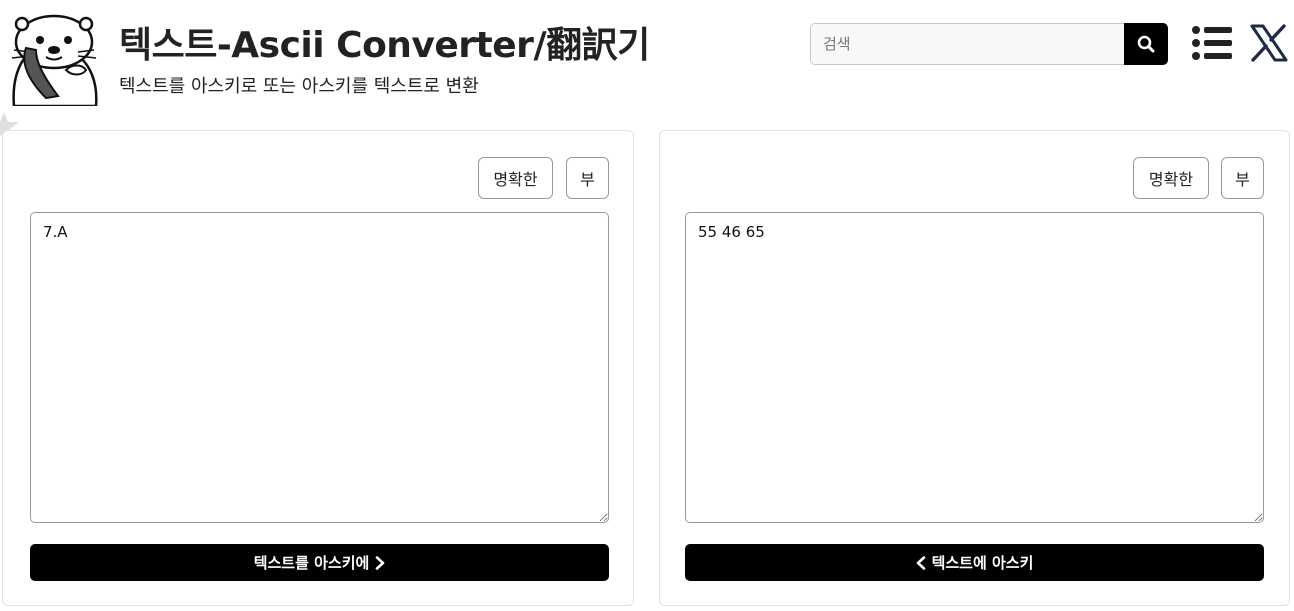 This screenshot has width=1294, height=611. I want to click on text-to-ascii-button: 텍스트를 아스키에, so click(319, 562).